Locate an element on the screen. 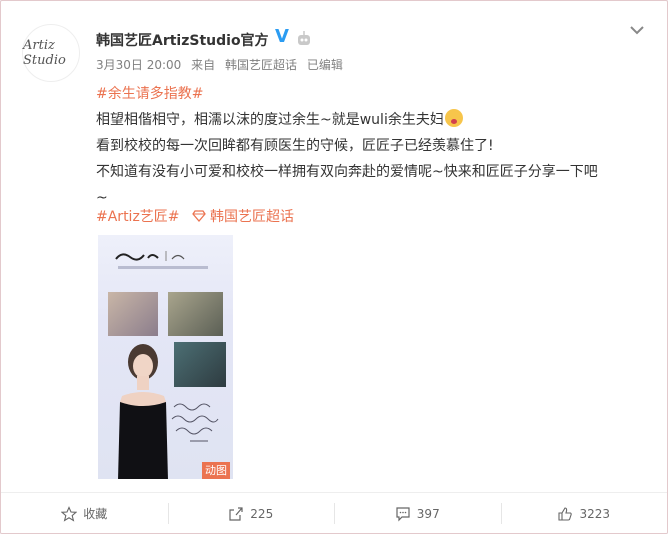  like-count: 3223 is located at coordinates (595, 513).